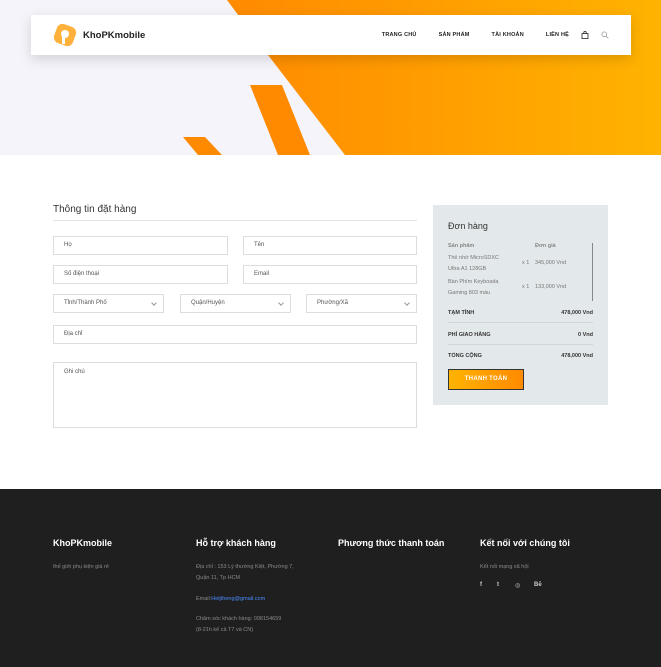  I want to click on pay-button: THANH TOÁN, so click(486, 379).